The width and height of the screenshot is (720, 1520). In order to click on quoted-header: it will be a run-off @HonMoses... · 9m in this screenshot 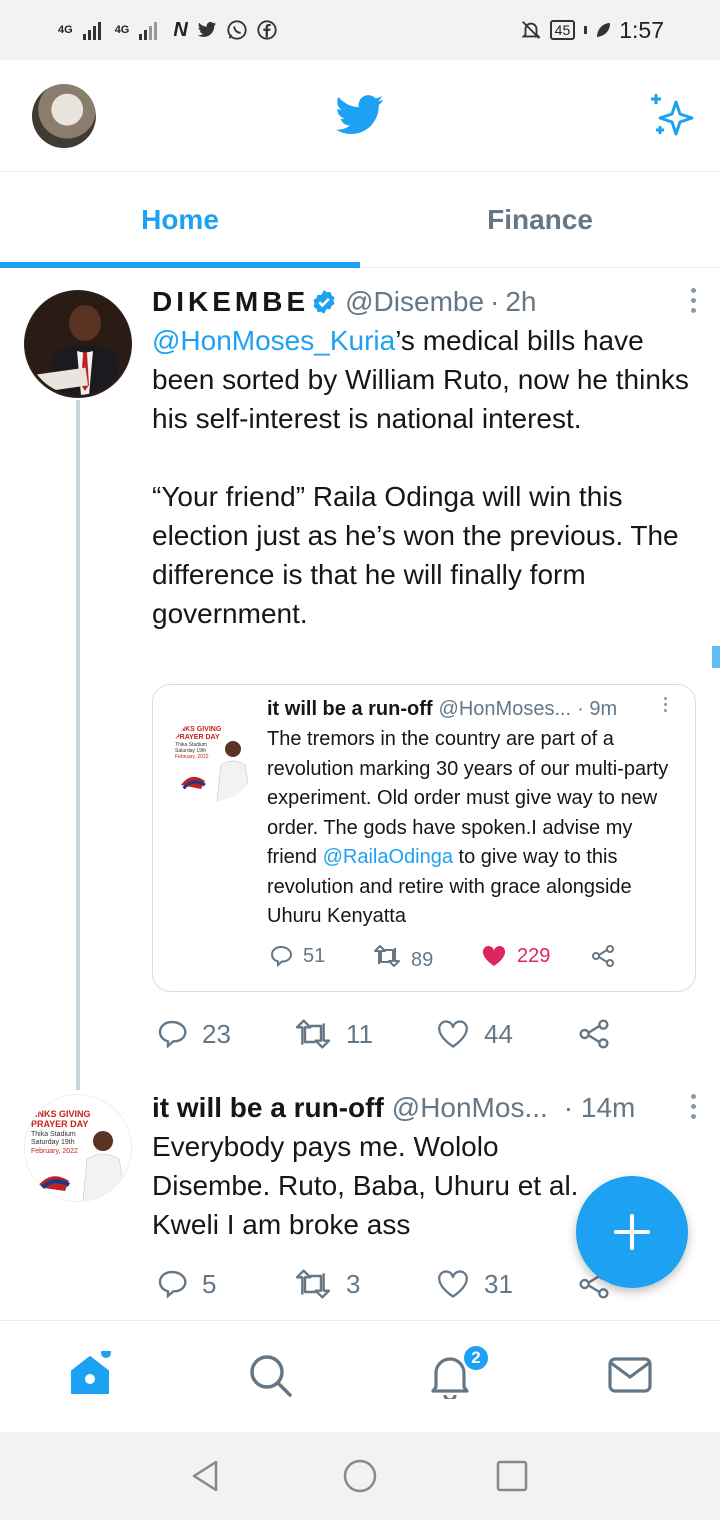, I will do `click(472, 709)`.